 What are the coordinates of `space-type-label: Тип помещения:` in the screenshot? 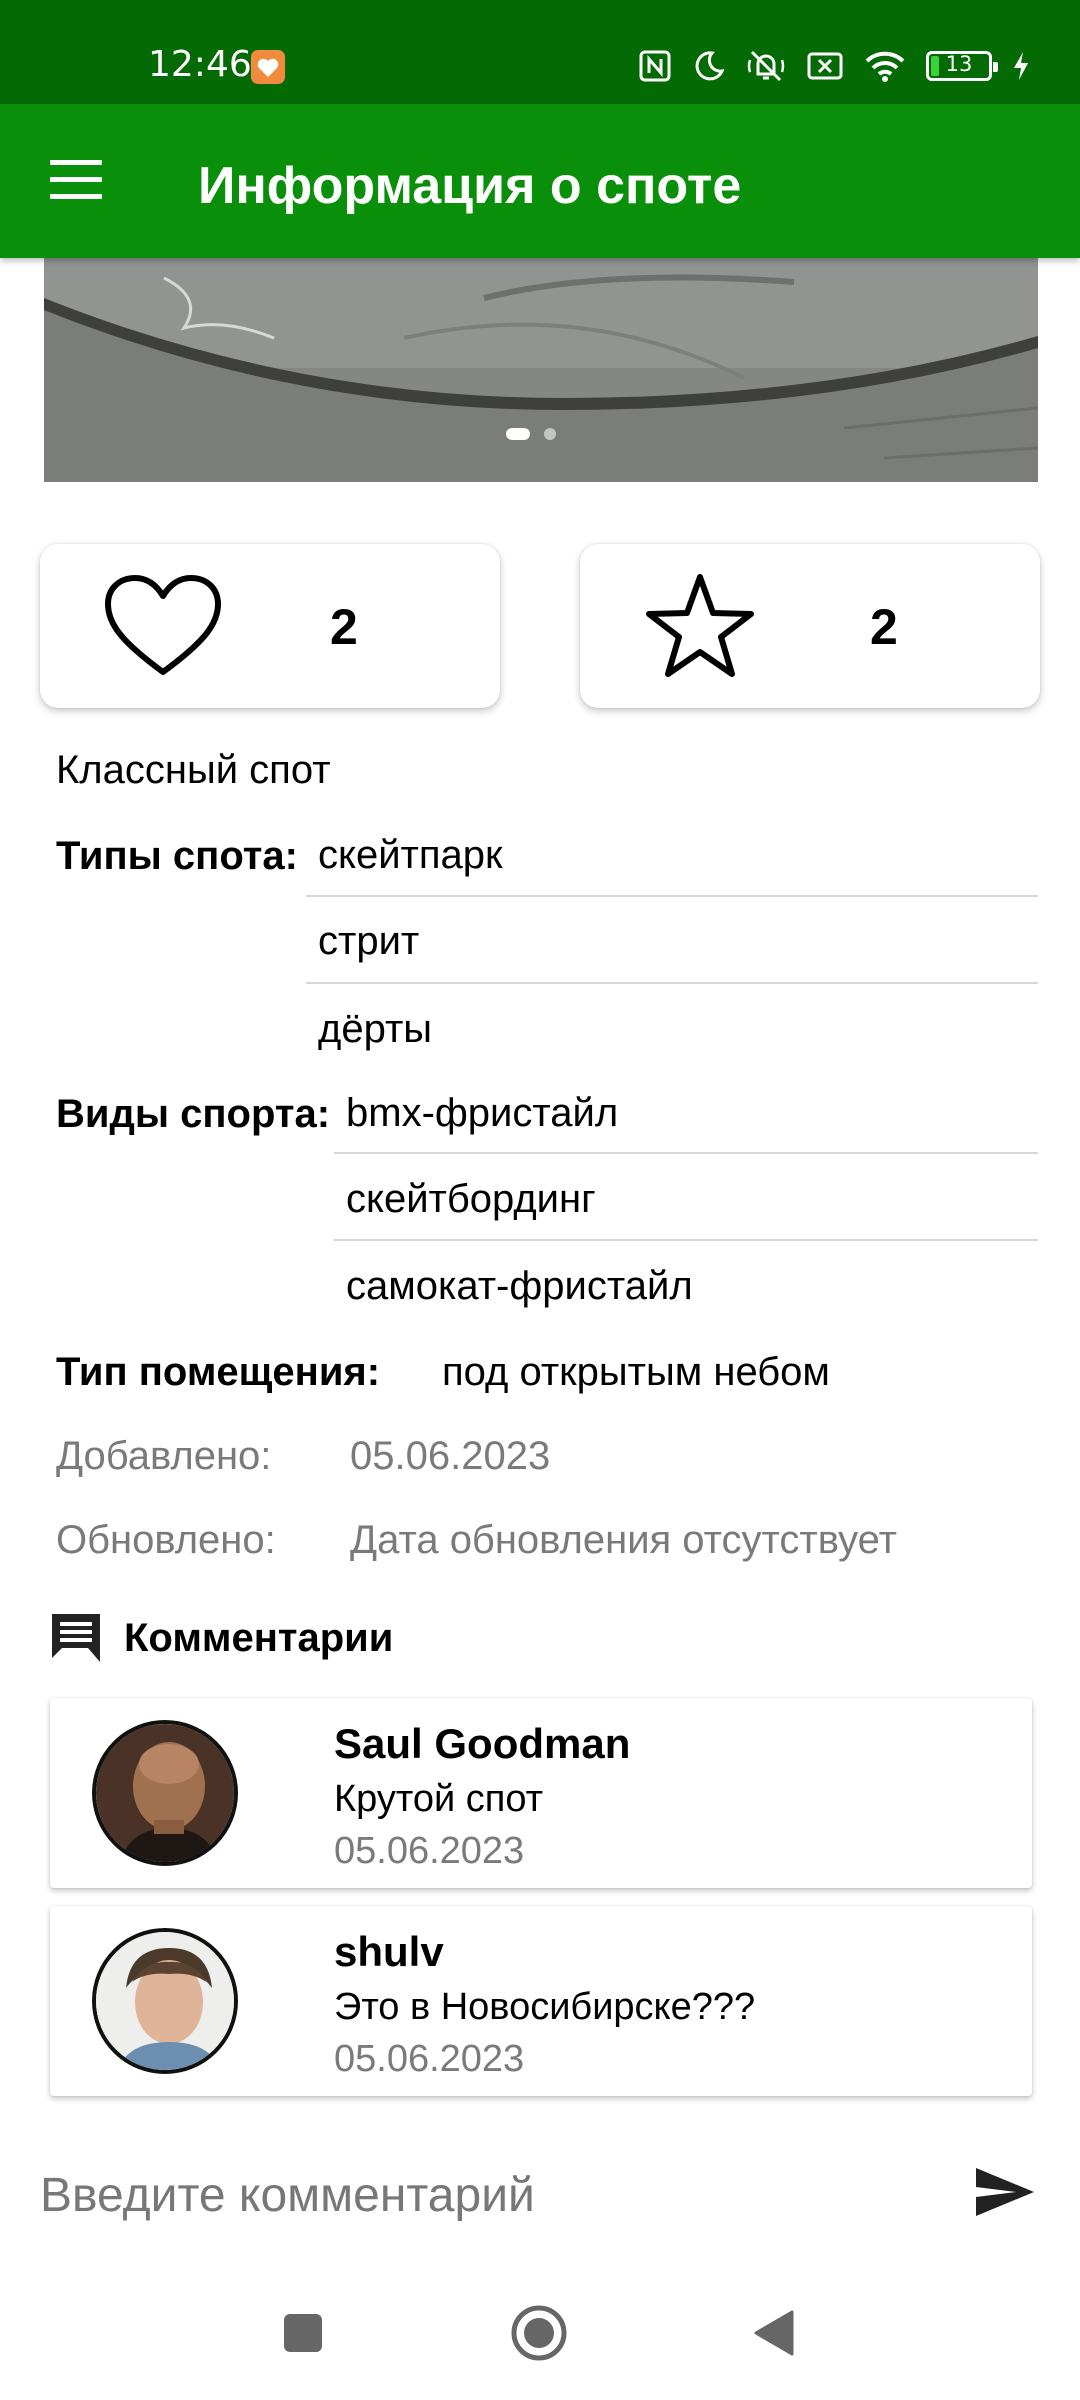 It's located at (218, 1372).